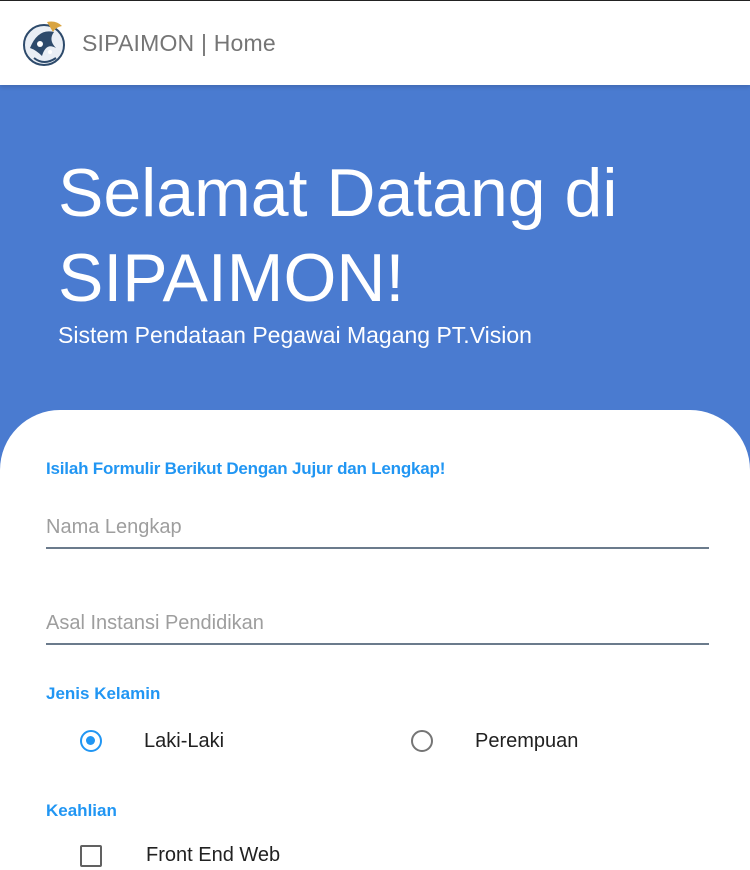 This screenshot has width=750, height=870. I want to click on radio-laki-laki: Laki-Laki, so click(152, 741).